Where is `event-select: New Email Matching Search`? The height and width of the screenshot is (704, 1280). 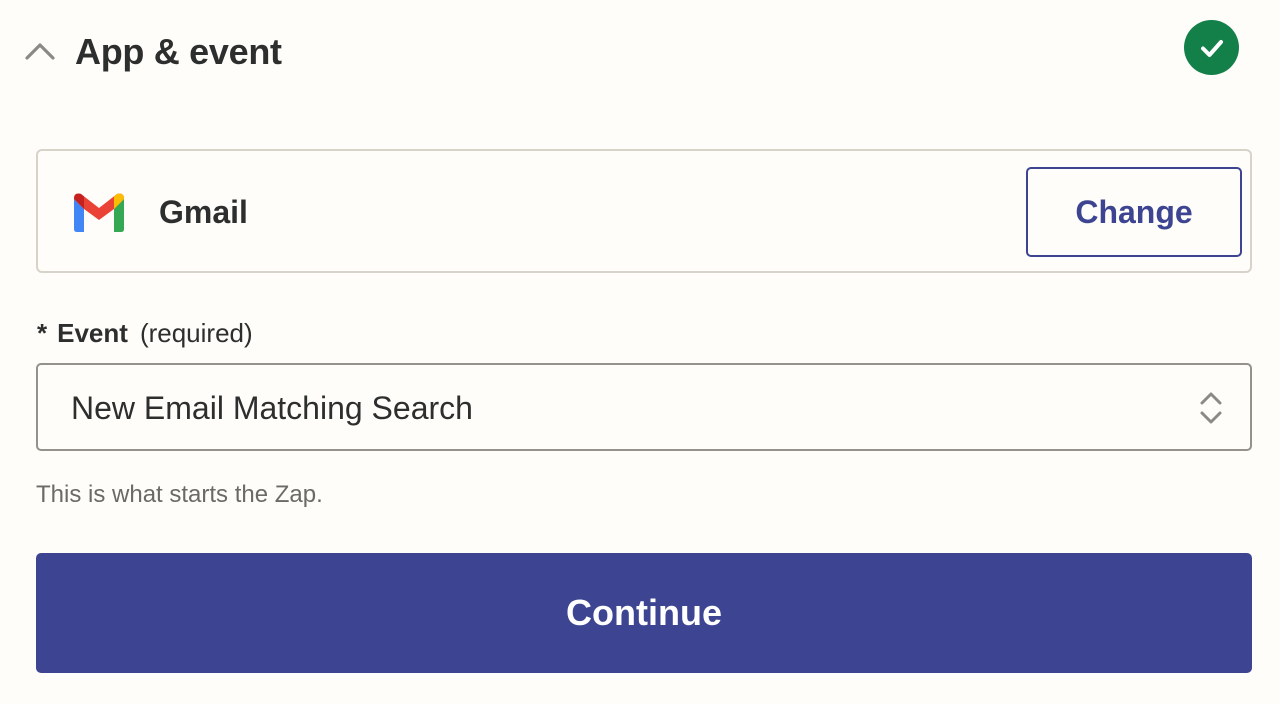 event-select: New Email Matching Search is located at coordinates (644, 407).